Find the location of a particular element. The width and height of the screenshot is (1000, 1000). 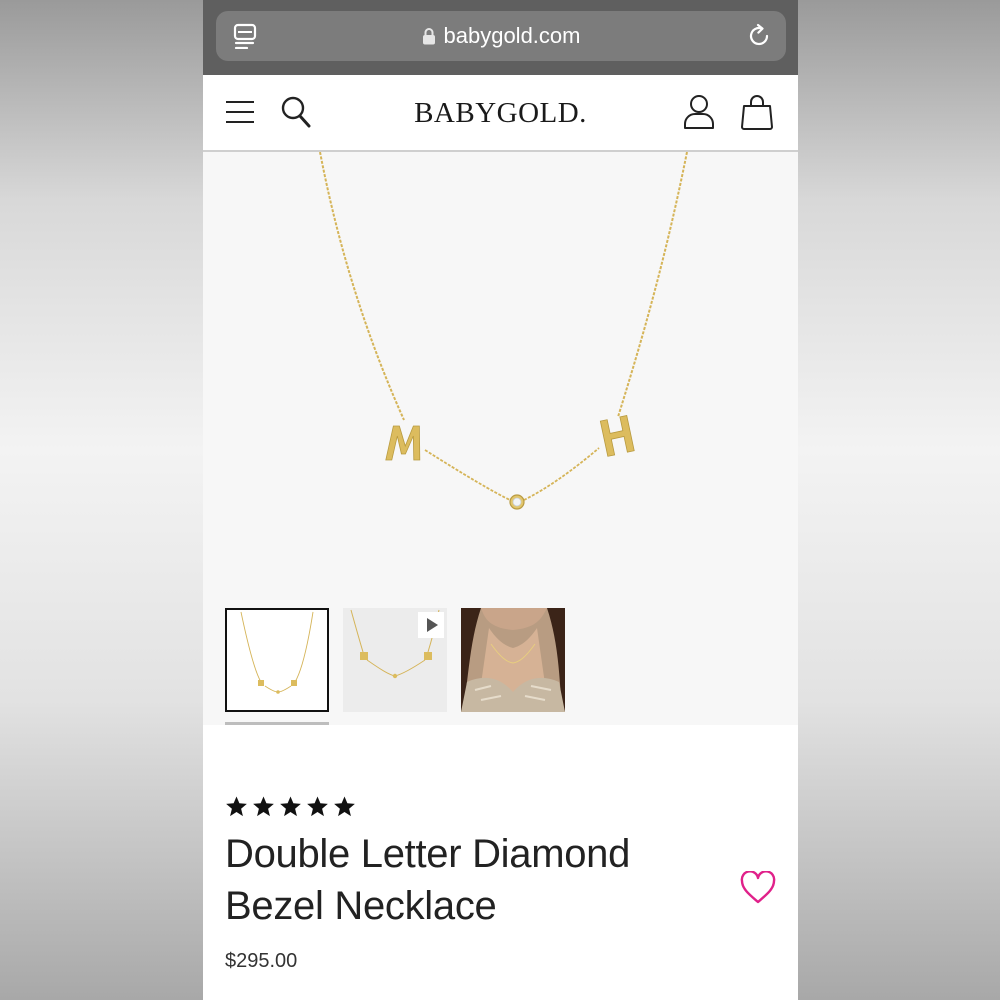

play-icon is located at coordinates (432, 625).